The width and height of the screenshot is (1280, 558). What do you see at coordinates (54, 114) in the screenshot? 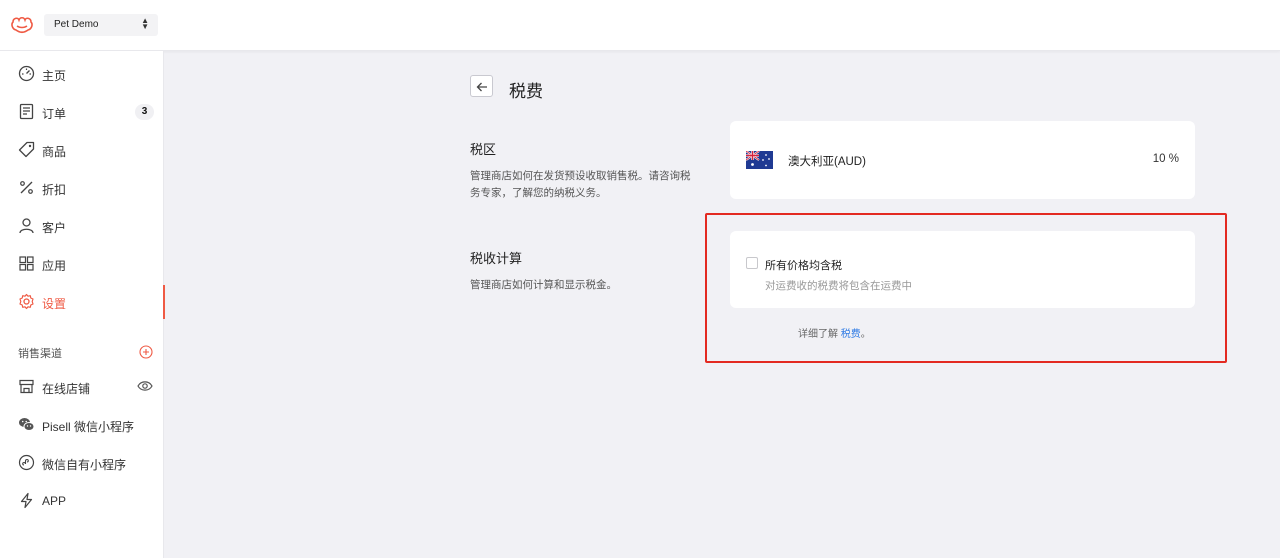
I see `sidebar-item-label: 订单` at bounding box center [54, 114].